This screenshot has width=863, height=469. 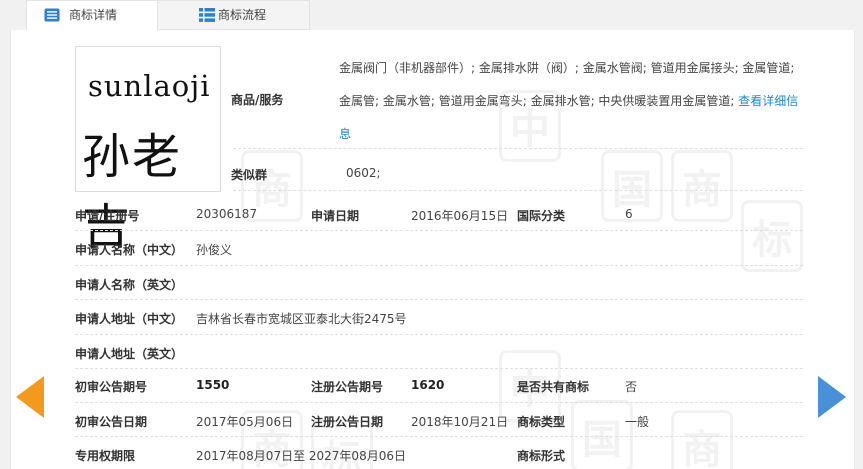 I want to click on tab-trademark-details: 商标详情, so click(x=92, y=15).